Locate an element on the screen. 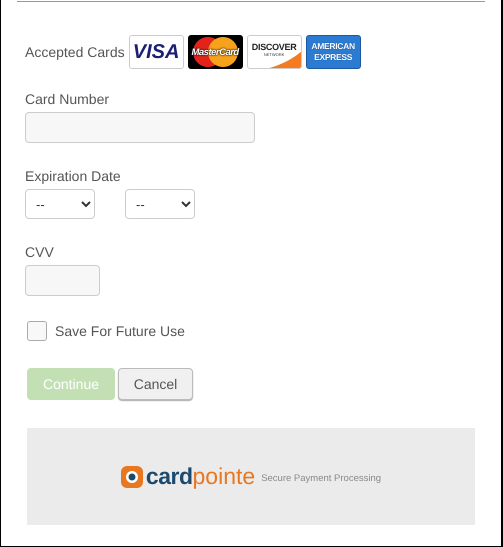  month-select: -- is located at coordinates (60, 204).